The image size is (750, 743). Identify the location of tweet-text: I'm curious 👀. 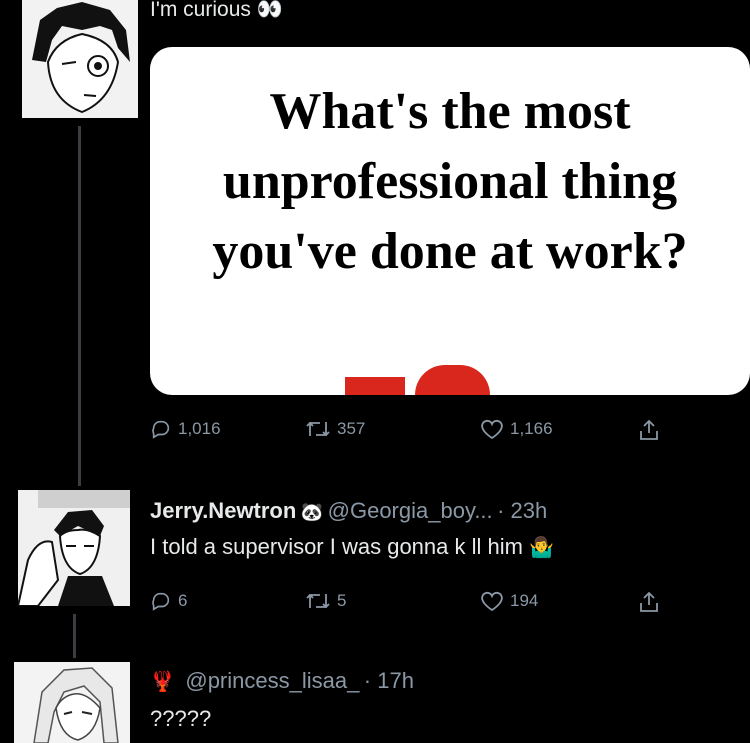
(216, 11).